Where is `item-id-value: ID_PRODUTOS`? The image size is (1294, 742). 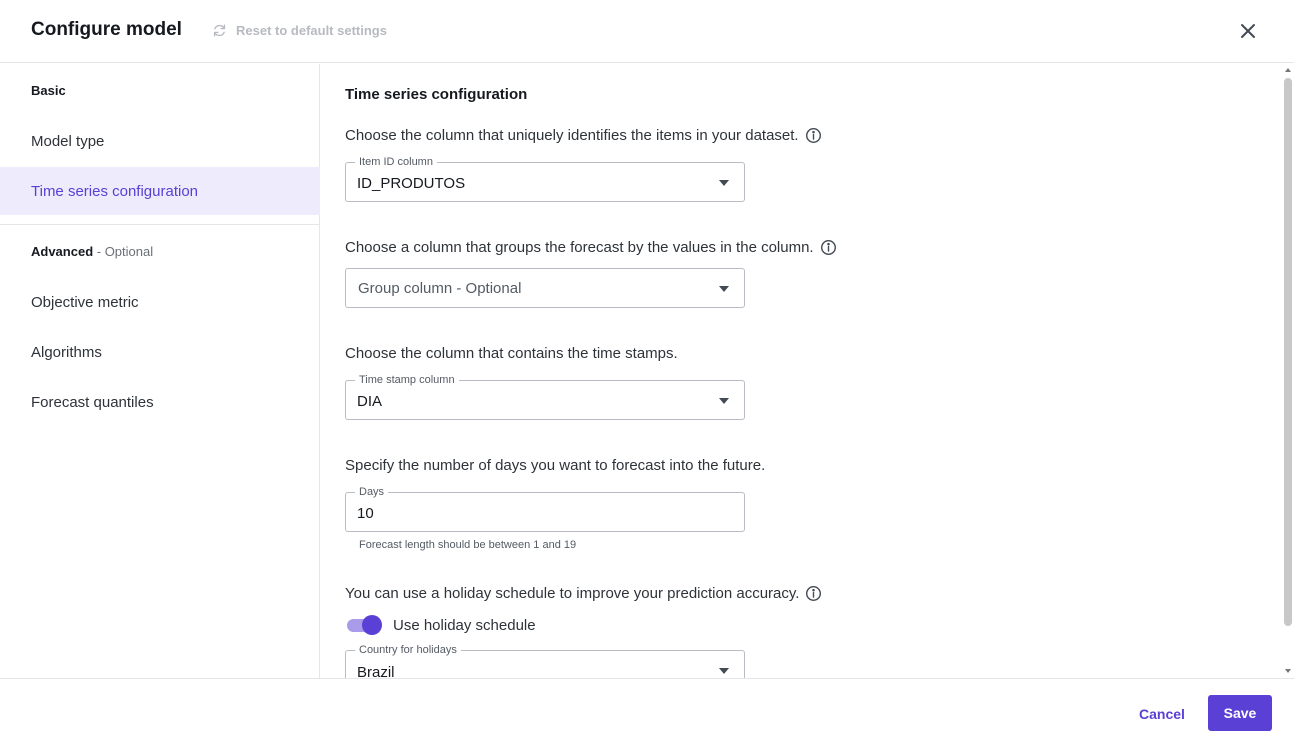 item-id-value: ID_PRODUTOS is located at coordinates (411, 183).